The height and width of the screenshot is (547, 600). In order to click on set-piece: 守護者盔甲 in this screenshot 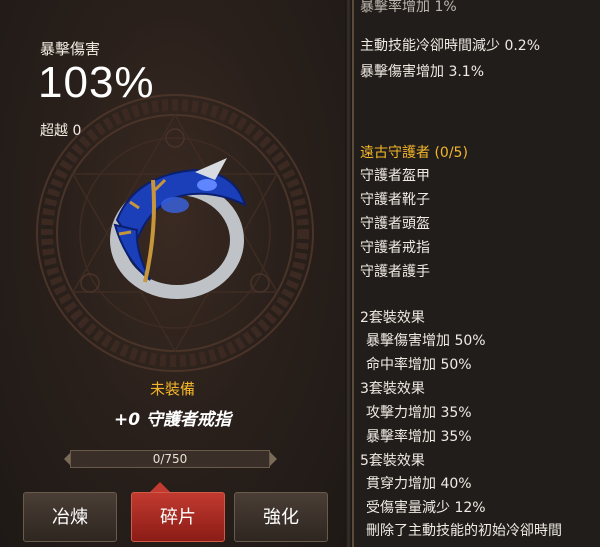, I will do `click(395, 176)`.